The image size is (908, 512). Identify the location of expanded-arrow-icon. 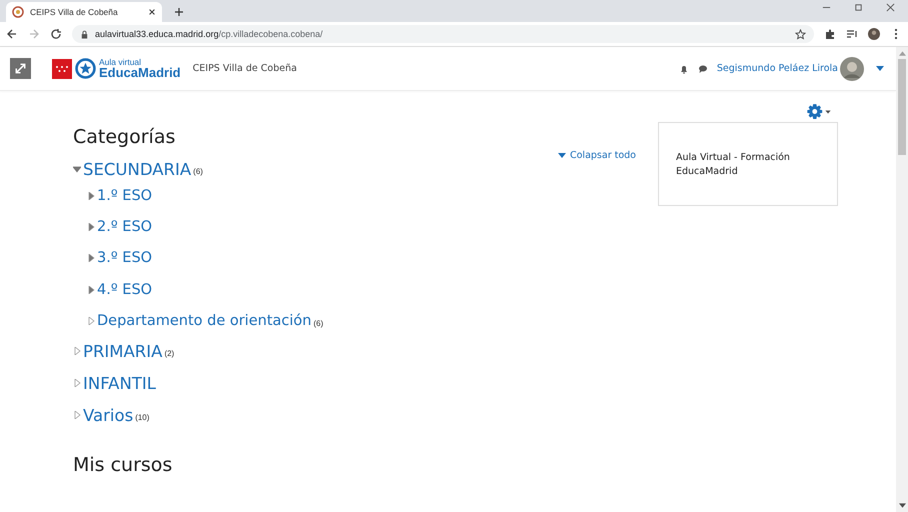
(77, 169).